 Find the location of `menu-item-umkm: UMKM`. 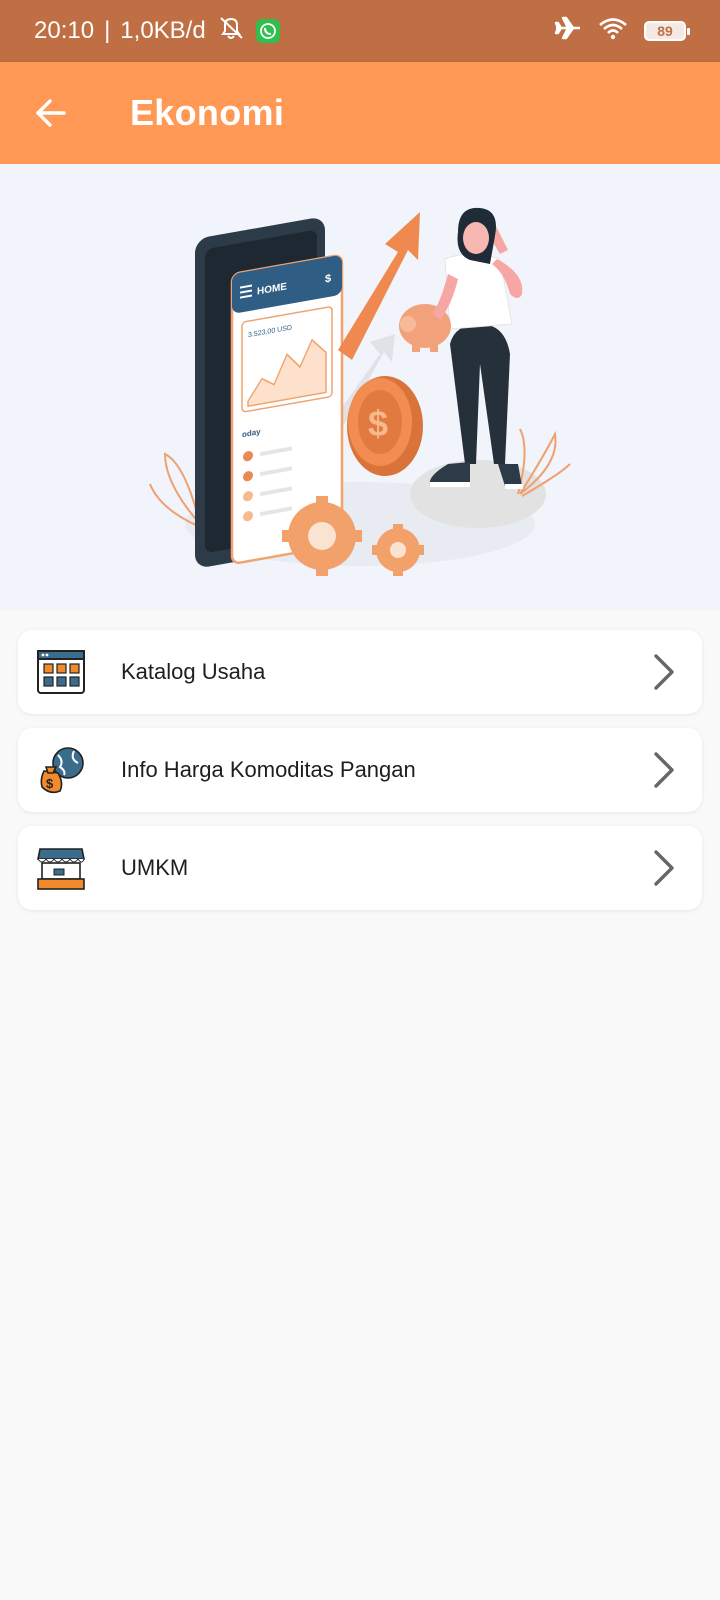

menu-item-umkm: UMKM is located at coordinates (360, 868).